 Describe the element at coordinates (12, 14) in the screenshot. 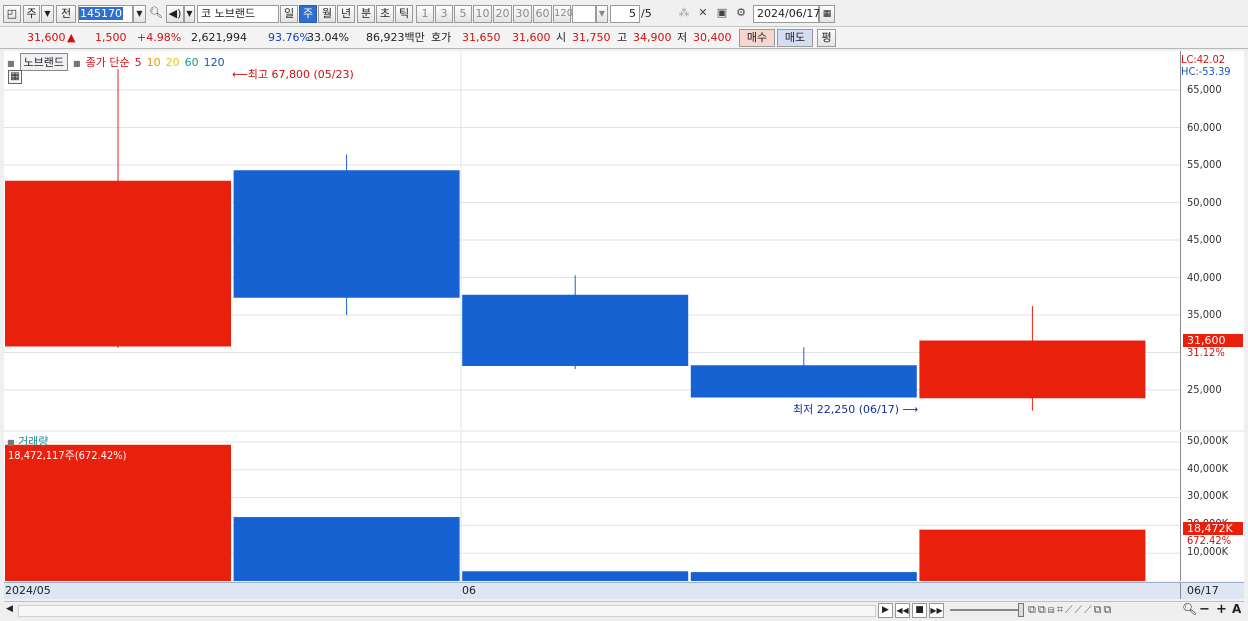

I see `window-icon: ◰` at that location.